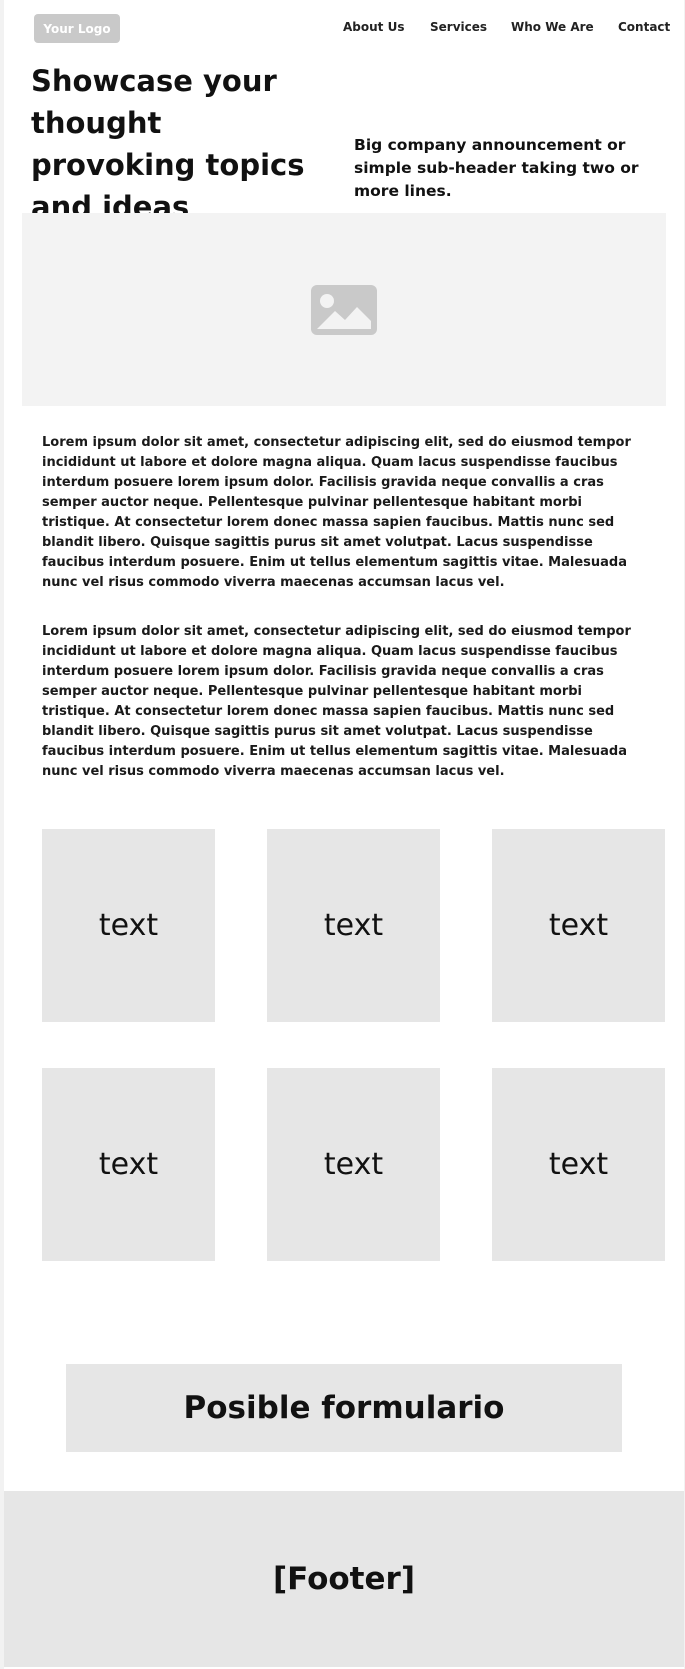 The height and width of the screenshot is (1669, 685). What do you see at coordinates (344, 1408) in the screenshot?
I see `form-placeholder: Posible formulario` at bounding box center [344, 1408].